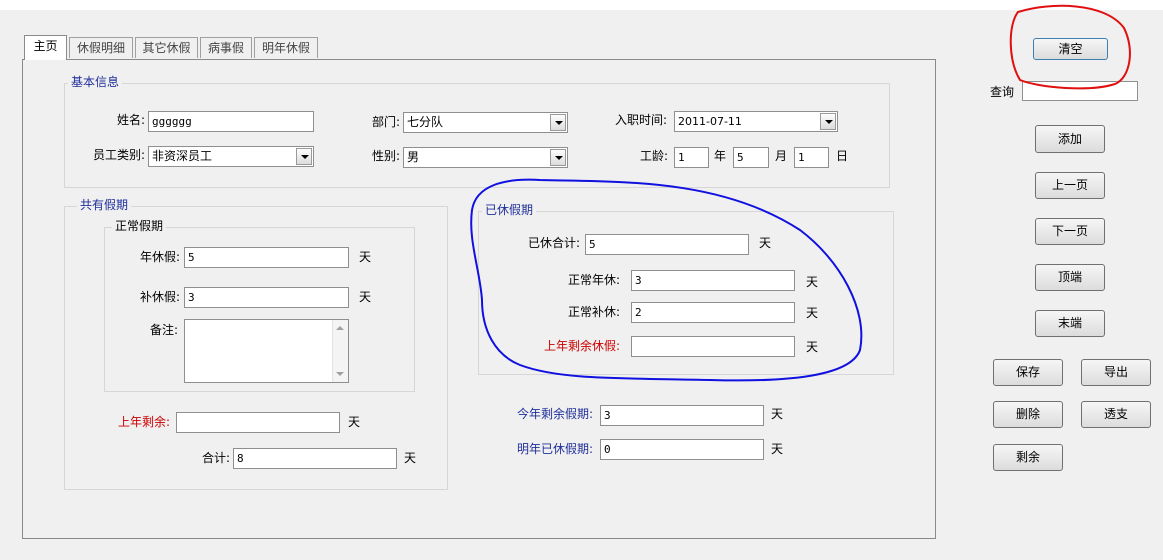 This screenshot has height=560, width=1163. What do you see at coordinates (286, 47) in the screenshot?
I see `tab-next-year-leave: 明年休假` at bounding box center [286, 47].